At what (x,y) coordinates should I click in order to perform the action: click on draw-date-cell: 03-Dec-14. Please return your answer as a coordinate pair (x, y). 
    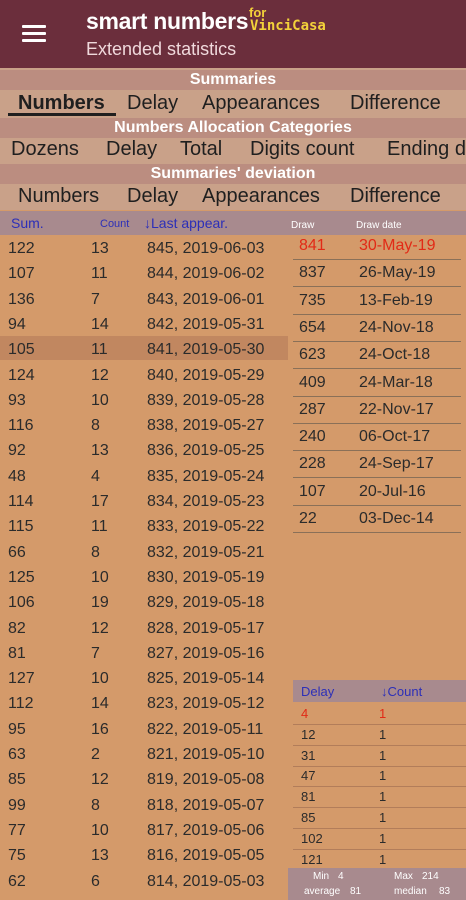
    Looking at the image, I should click on (396, 518).